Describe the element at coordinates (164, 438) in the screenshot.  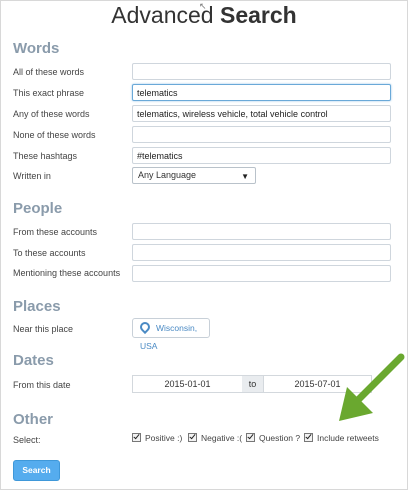
I see `checkbox-positive-label: Positive :)` at that location.